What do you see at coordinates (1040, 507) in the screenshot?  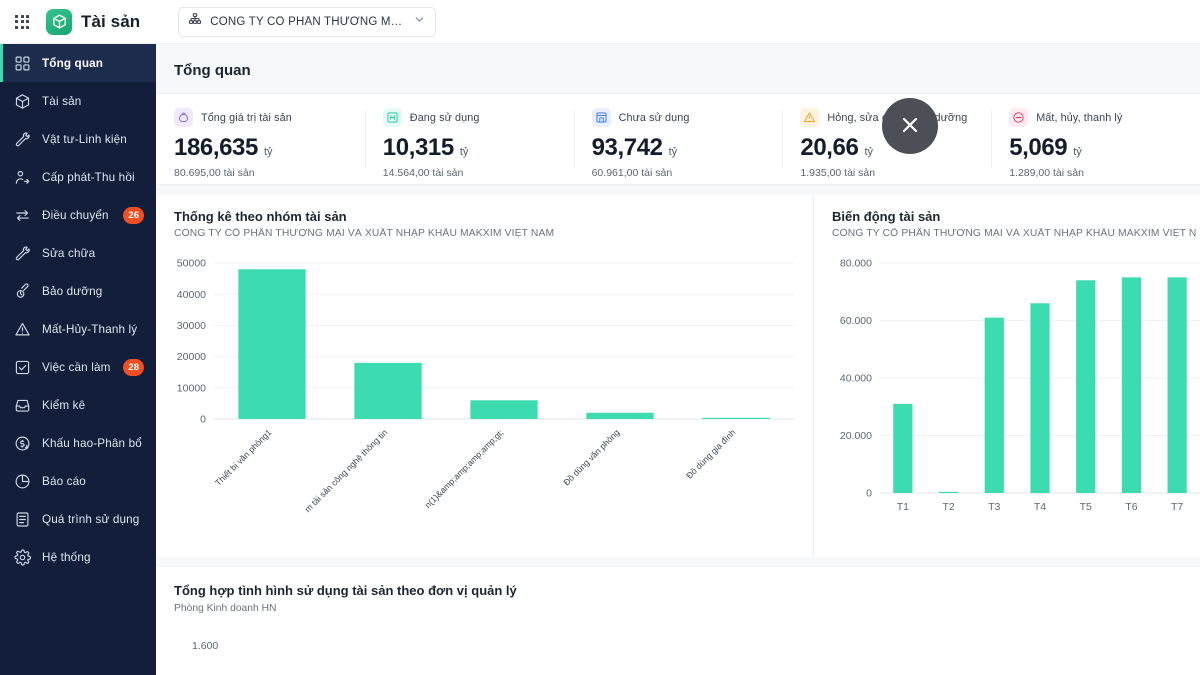 I see `x-tick-label: T4` at bounding box center [1040, 507].